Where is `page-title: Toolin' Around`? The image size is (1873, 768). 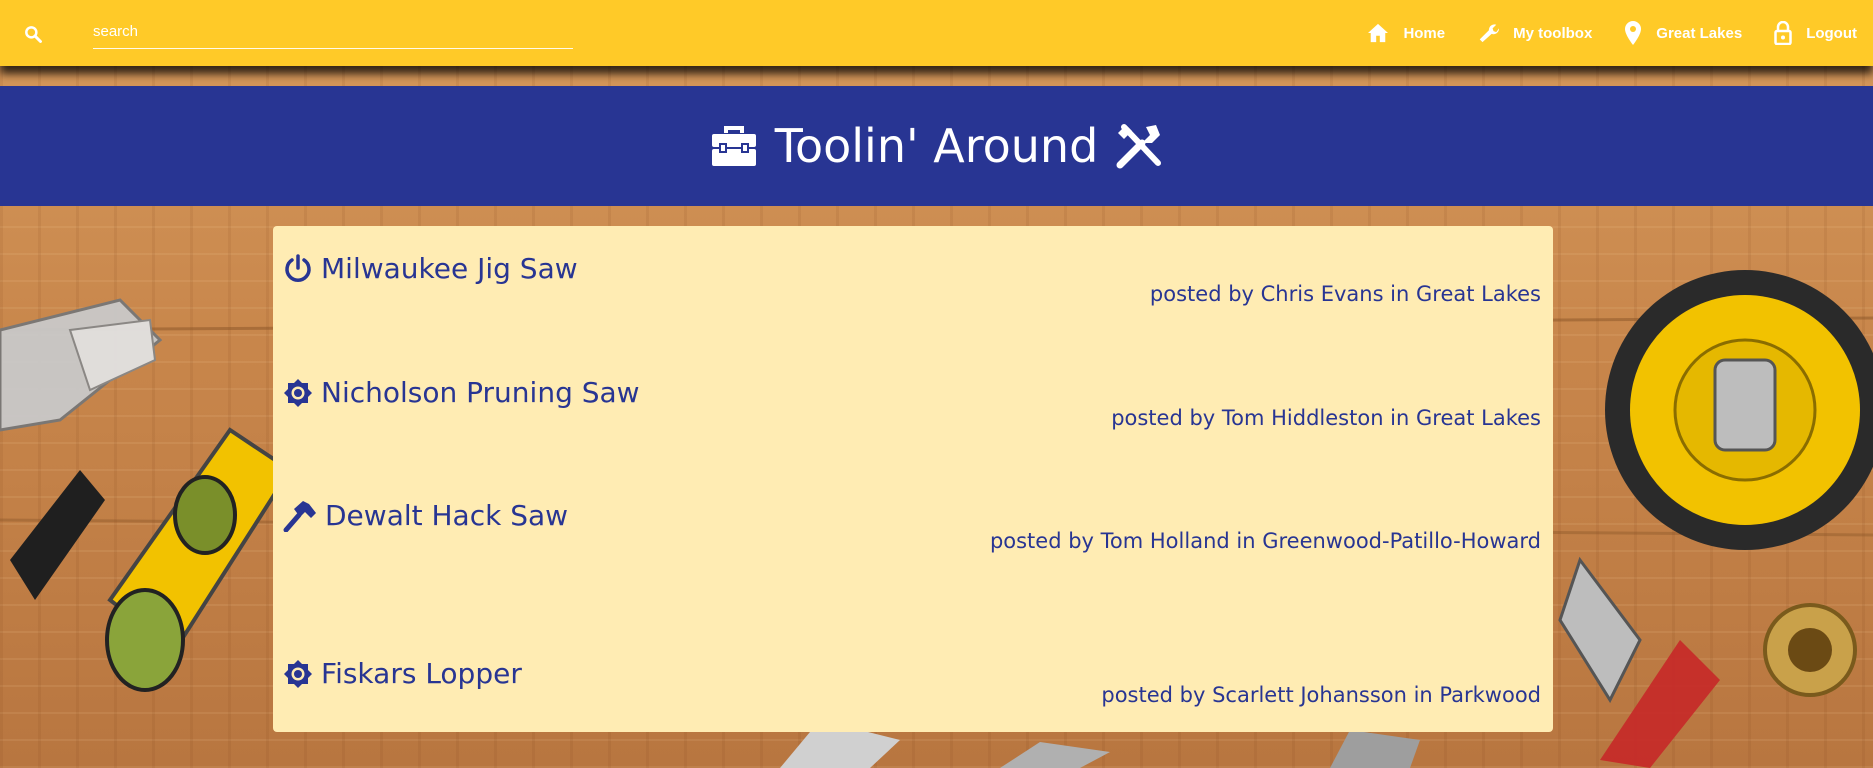 page-title: Toolin' Around is located at coordinates (936, 146).